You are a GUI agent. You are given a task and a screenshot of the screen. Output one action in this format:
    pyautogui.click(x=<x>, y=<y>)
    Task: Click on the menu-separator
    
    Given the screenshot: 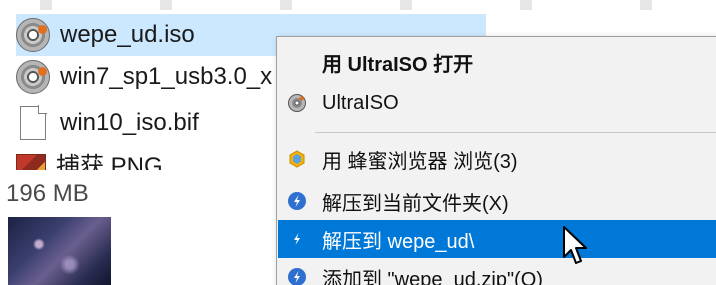 What is the action you would take?
    pyautogui.click(x=515, y=132)
    